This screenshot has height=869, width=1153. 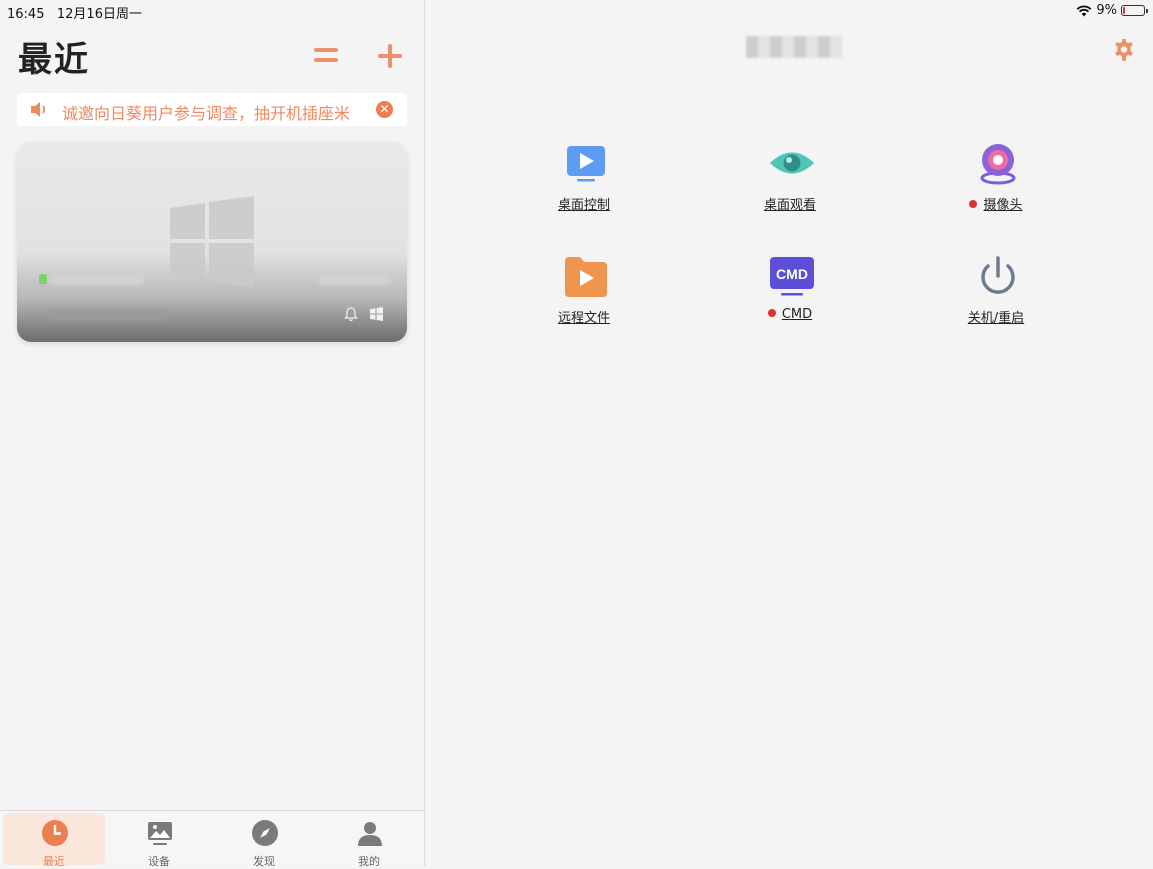 What do you see at coordinates (351, 314) in the screenshot?
I see `bell-icon` at bounding box center [351, 314].